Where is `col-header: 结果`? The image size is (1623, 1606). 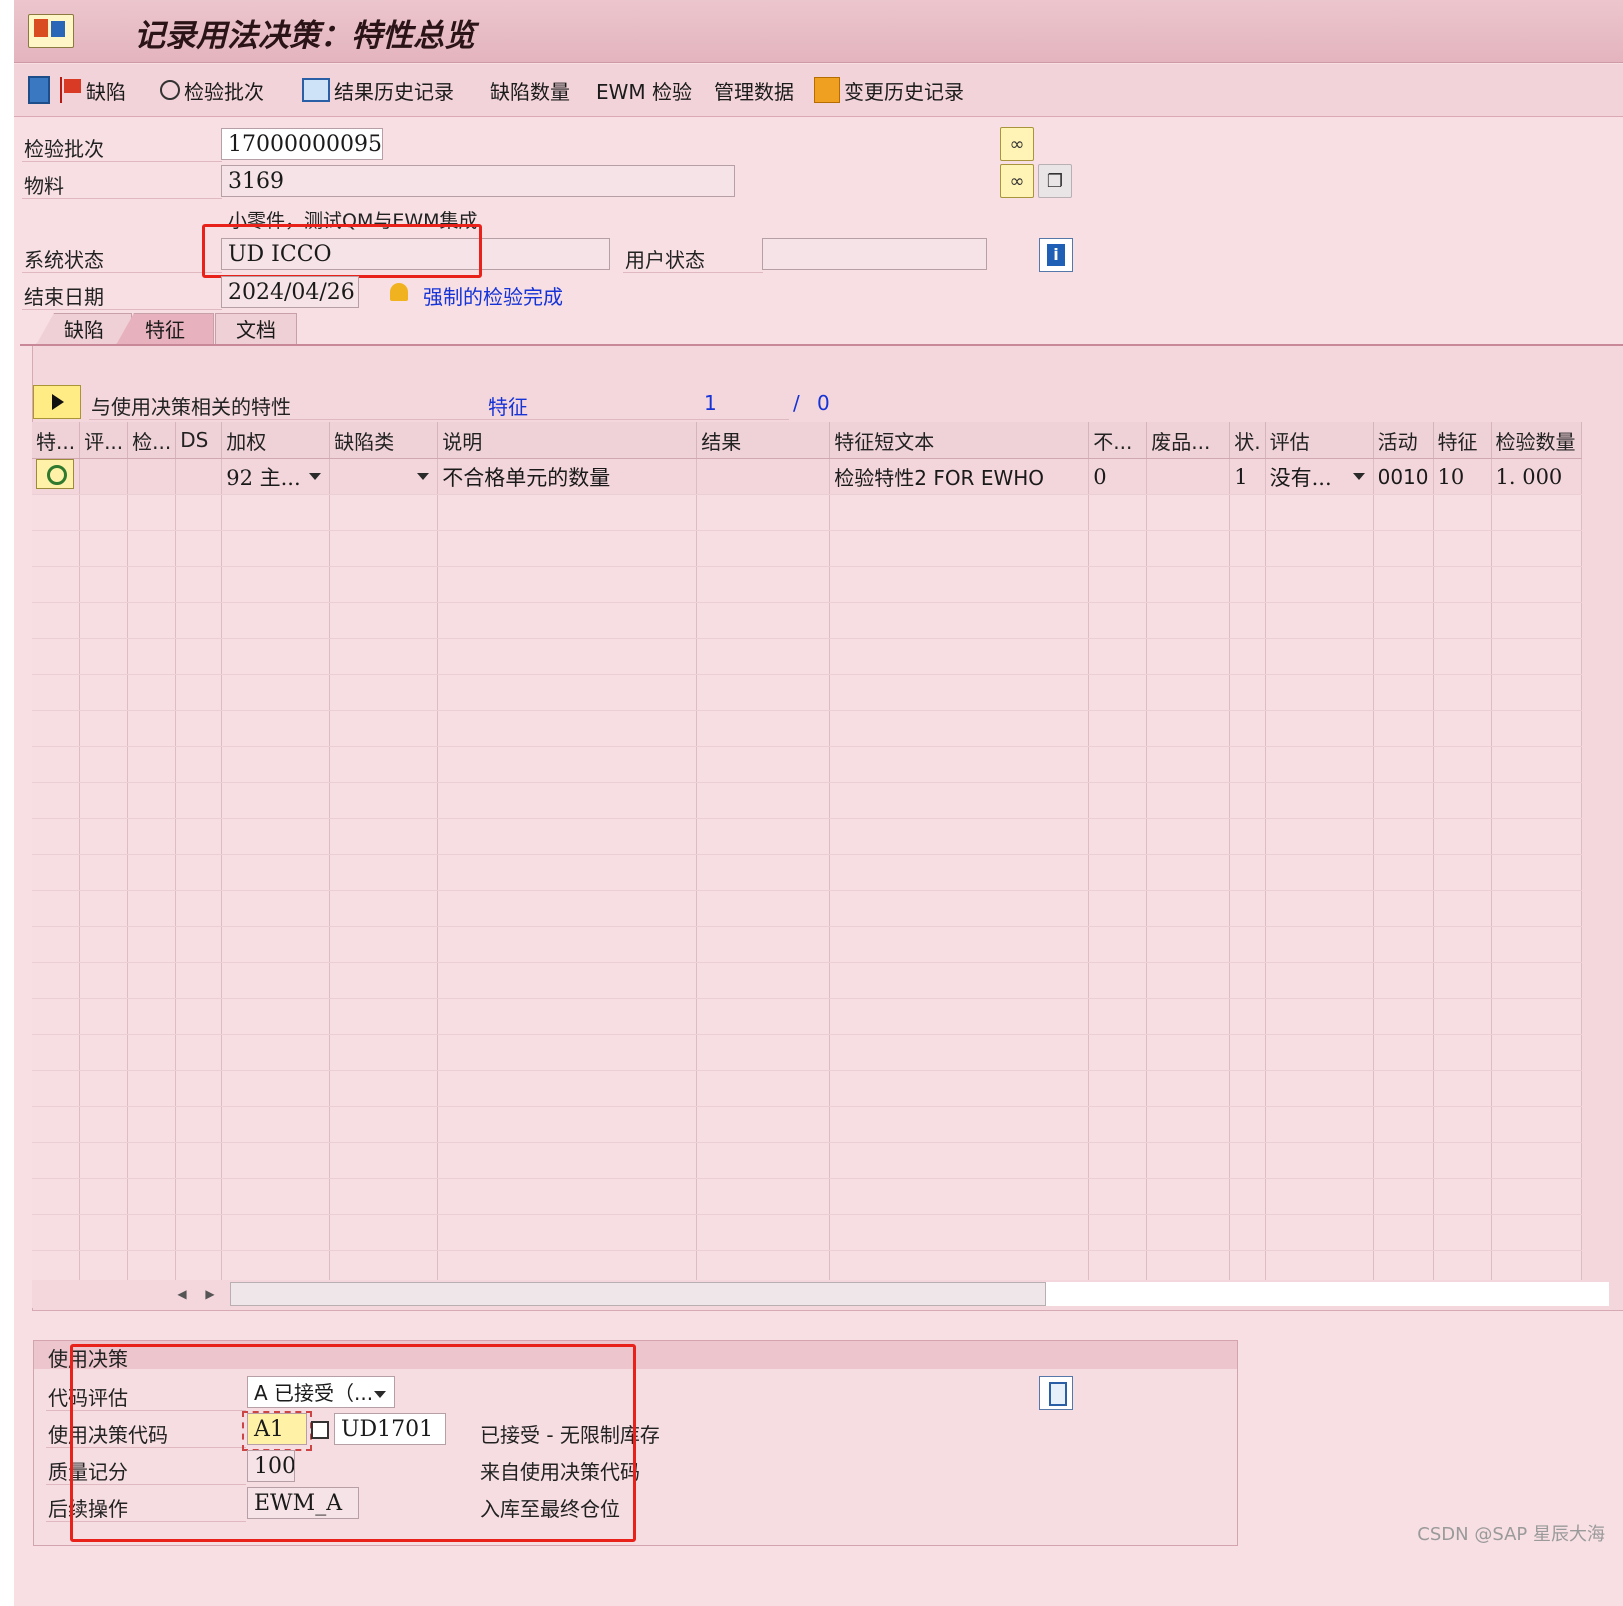
col-header: 结果 is located at coordinates (763, 440).